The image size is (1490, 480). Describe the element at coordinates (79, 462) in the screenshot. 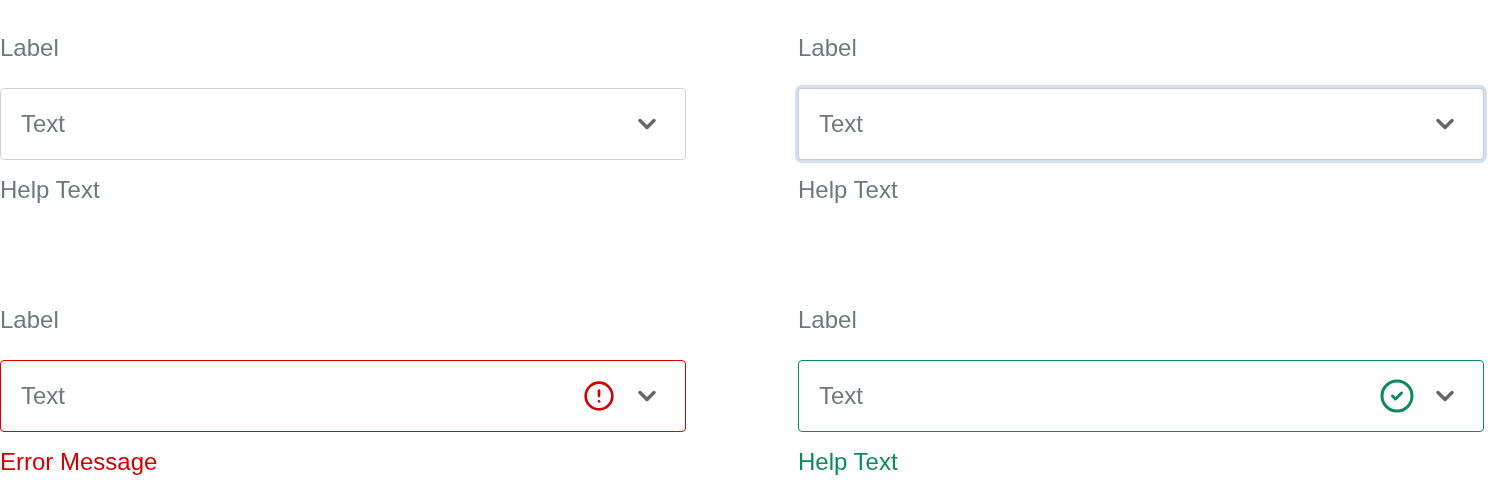

I see `error-message: Error Message` at that location.